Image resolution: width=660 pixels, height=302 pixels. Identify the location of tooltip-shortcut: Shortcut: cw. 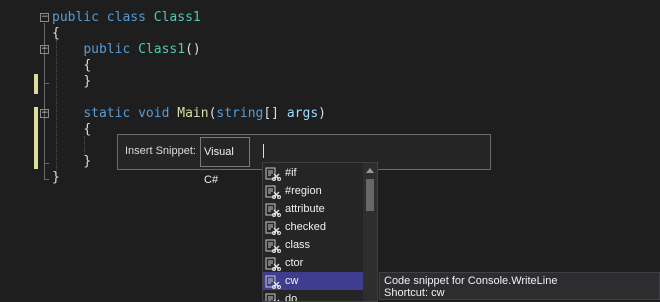
(414, 293).